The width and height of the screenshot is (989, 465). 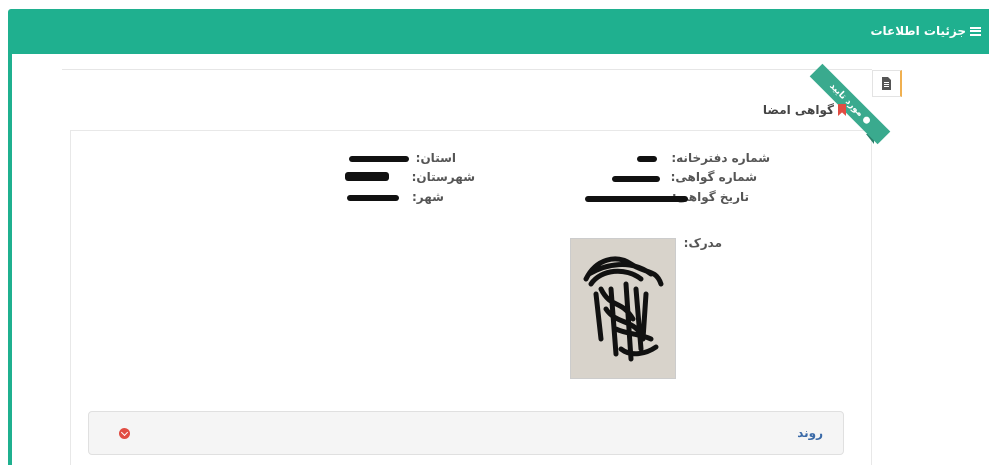 I want to click on document-tab, so click(x=887, y=83).